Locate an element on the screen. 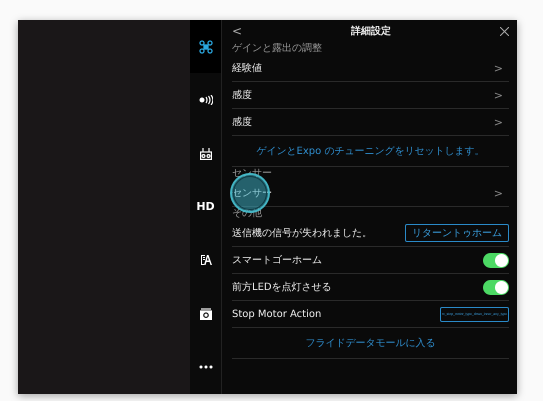 The image size is (543, 401). row-label: スマートゴーホーム is located at coordinates (277, 260).